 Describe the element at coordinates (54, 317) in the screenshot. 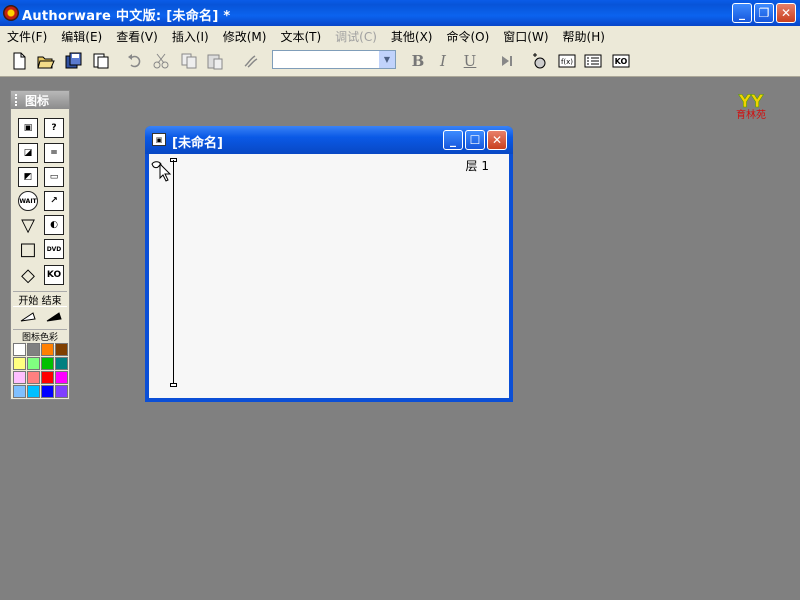

I see `end-flag-icon` at that location.